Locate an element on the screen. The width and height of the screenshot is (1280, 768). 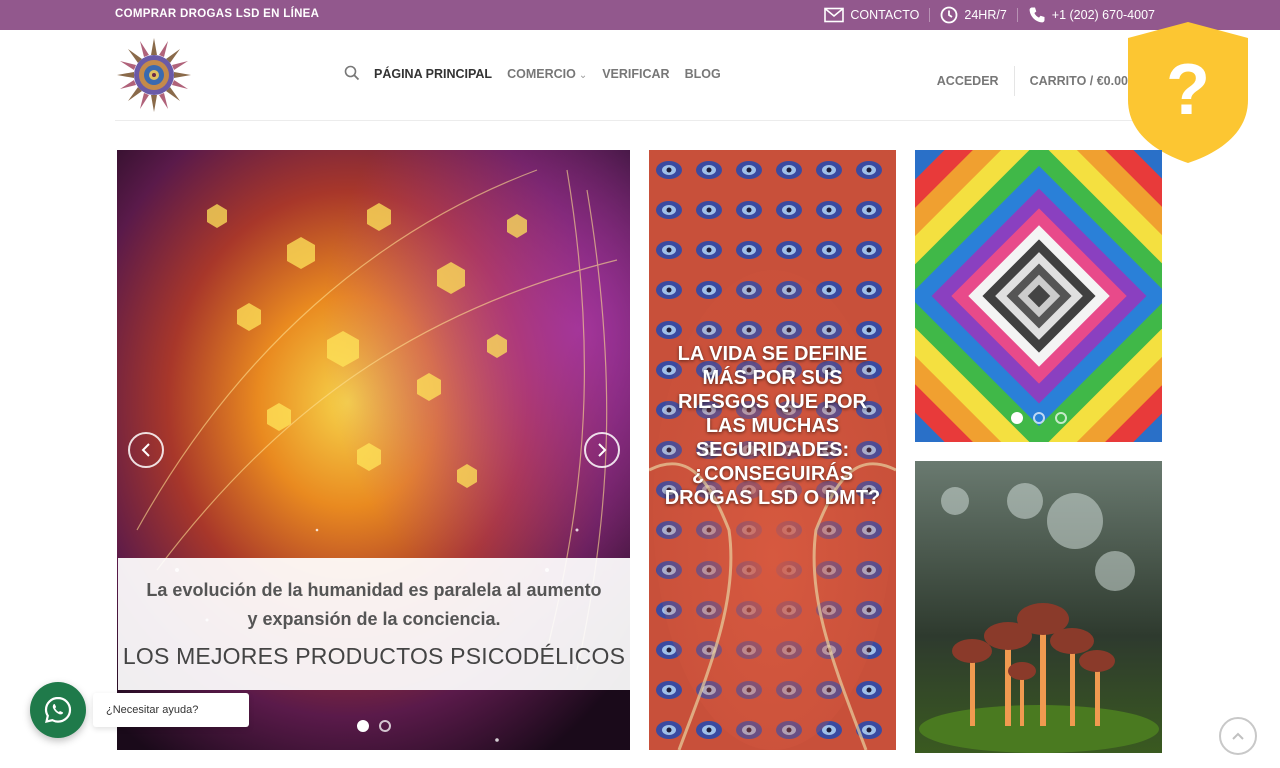
hours-label: 24HR/7 is located at coordinates (985, 15).